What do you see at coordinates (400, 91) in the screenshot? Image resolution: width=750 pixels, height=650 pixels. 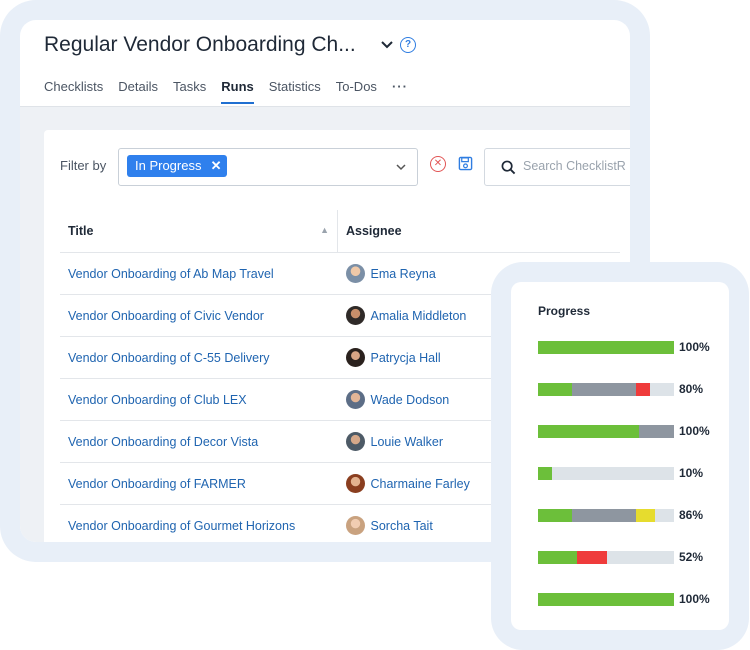 I see `more-tabs-icon: ···` at bounding box center [400, 91].